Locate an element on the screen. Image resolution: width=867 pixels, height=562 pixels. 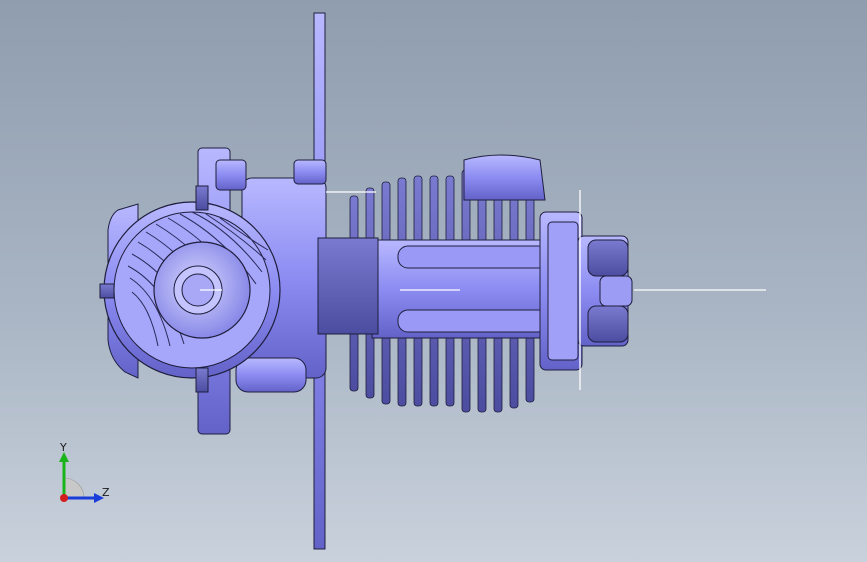
y-axis-label: Y is located at coordinates (63, 447).